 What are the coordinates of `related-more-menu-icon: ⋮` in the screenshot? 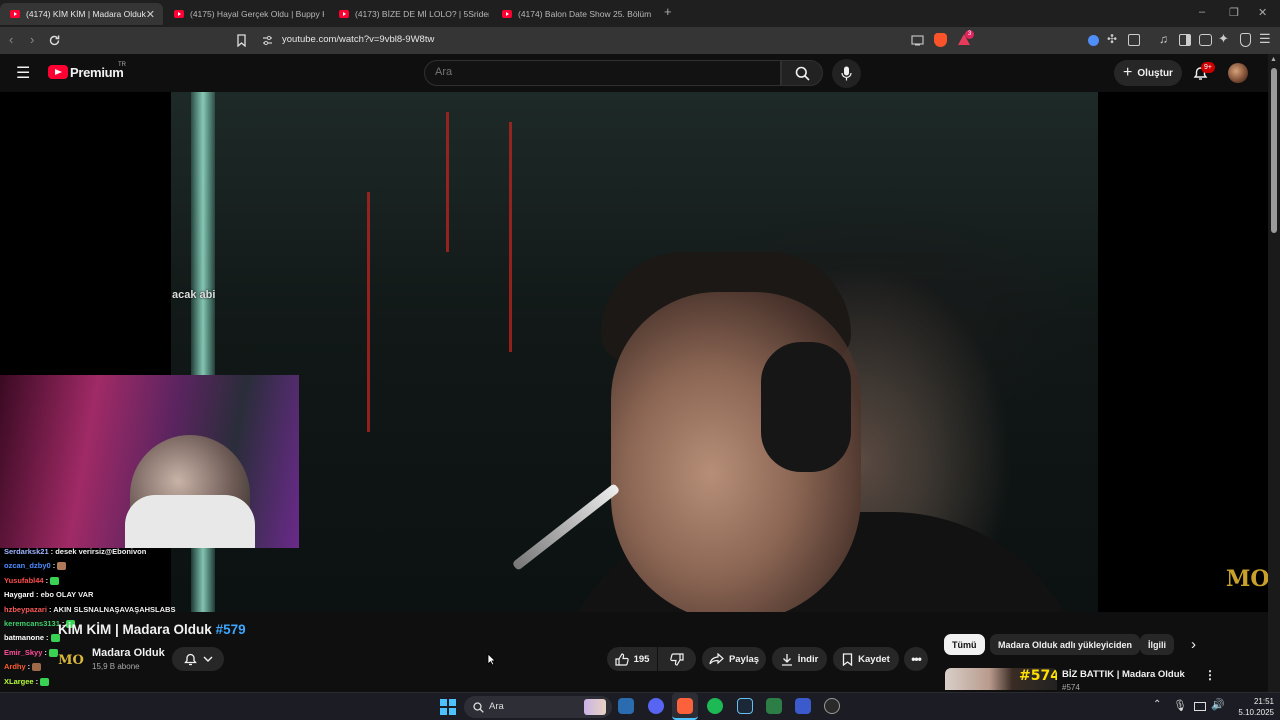 It's located at (1210, 675).